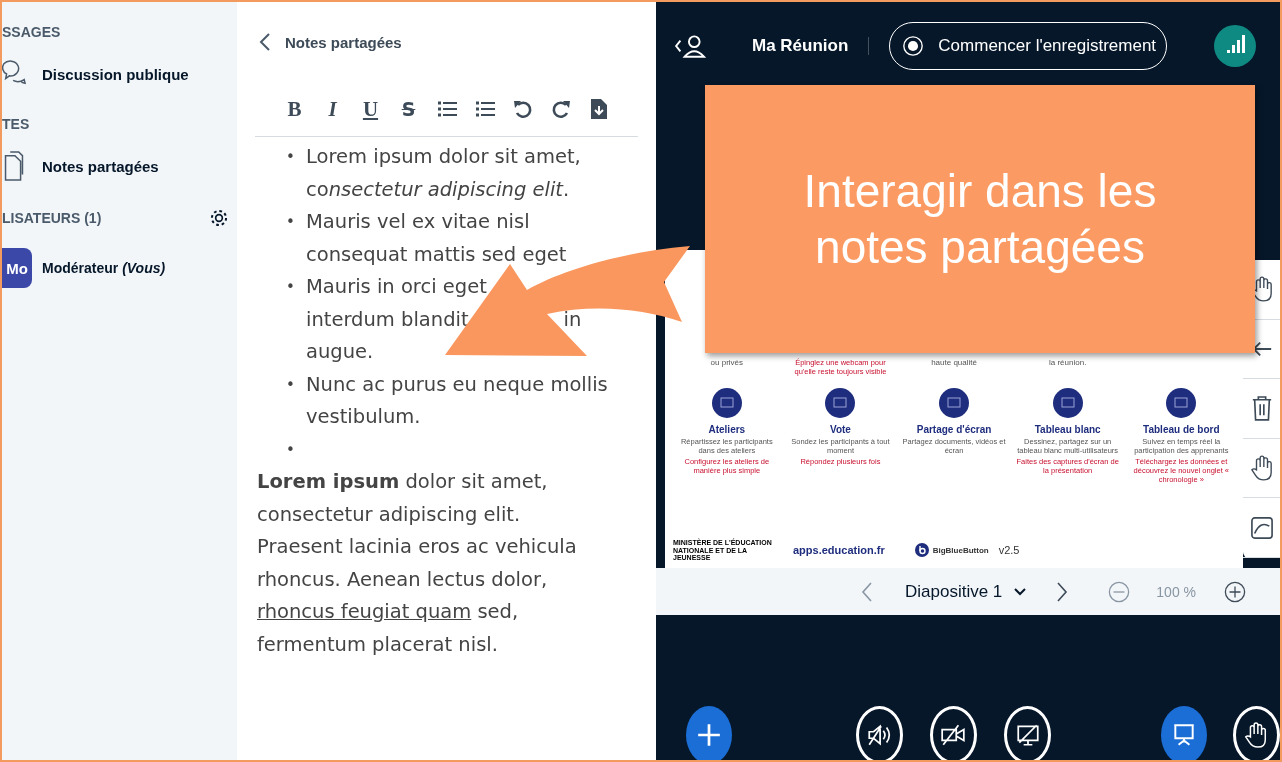  Describe the element at coordinates (1119, 591) in the screenshot. I see `zoom-out-icon` at that location.